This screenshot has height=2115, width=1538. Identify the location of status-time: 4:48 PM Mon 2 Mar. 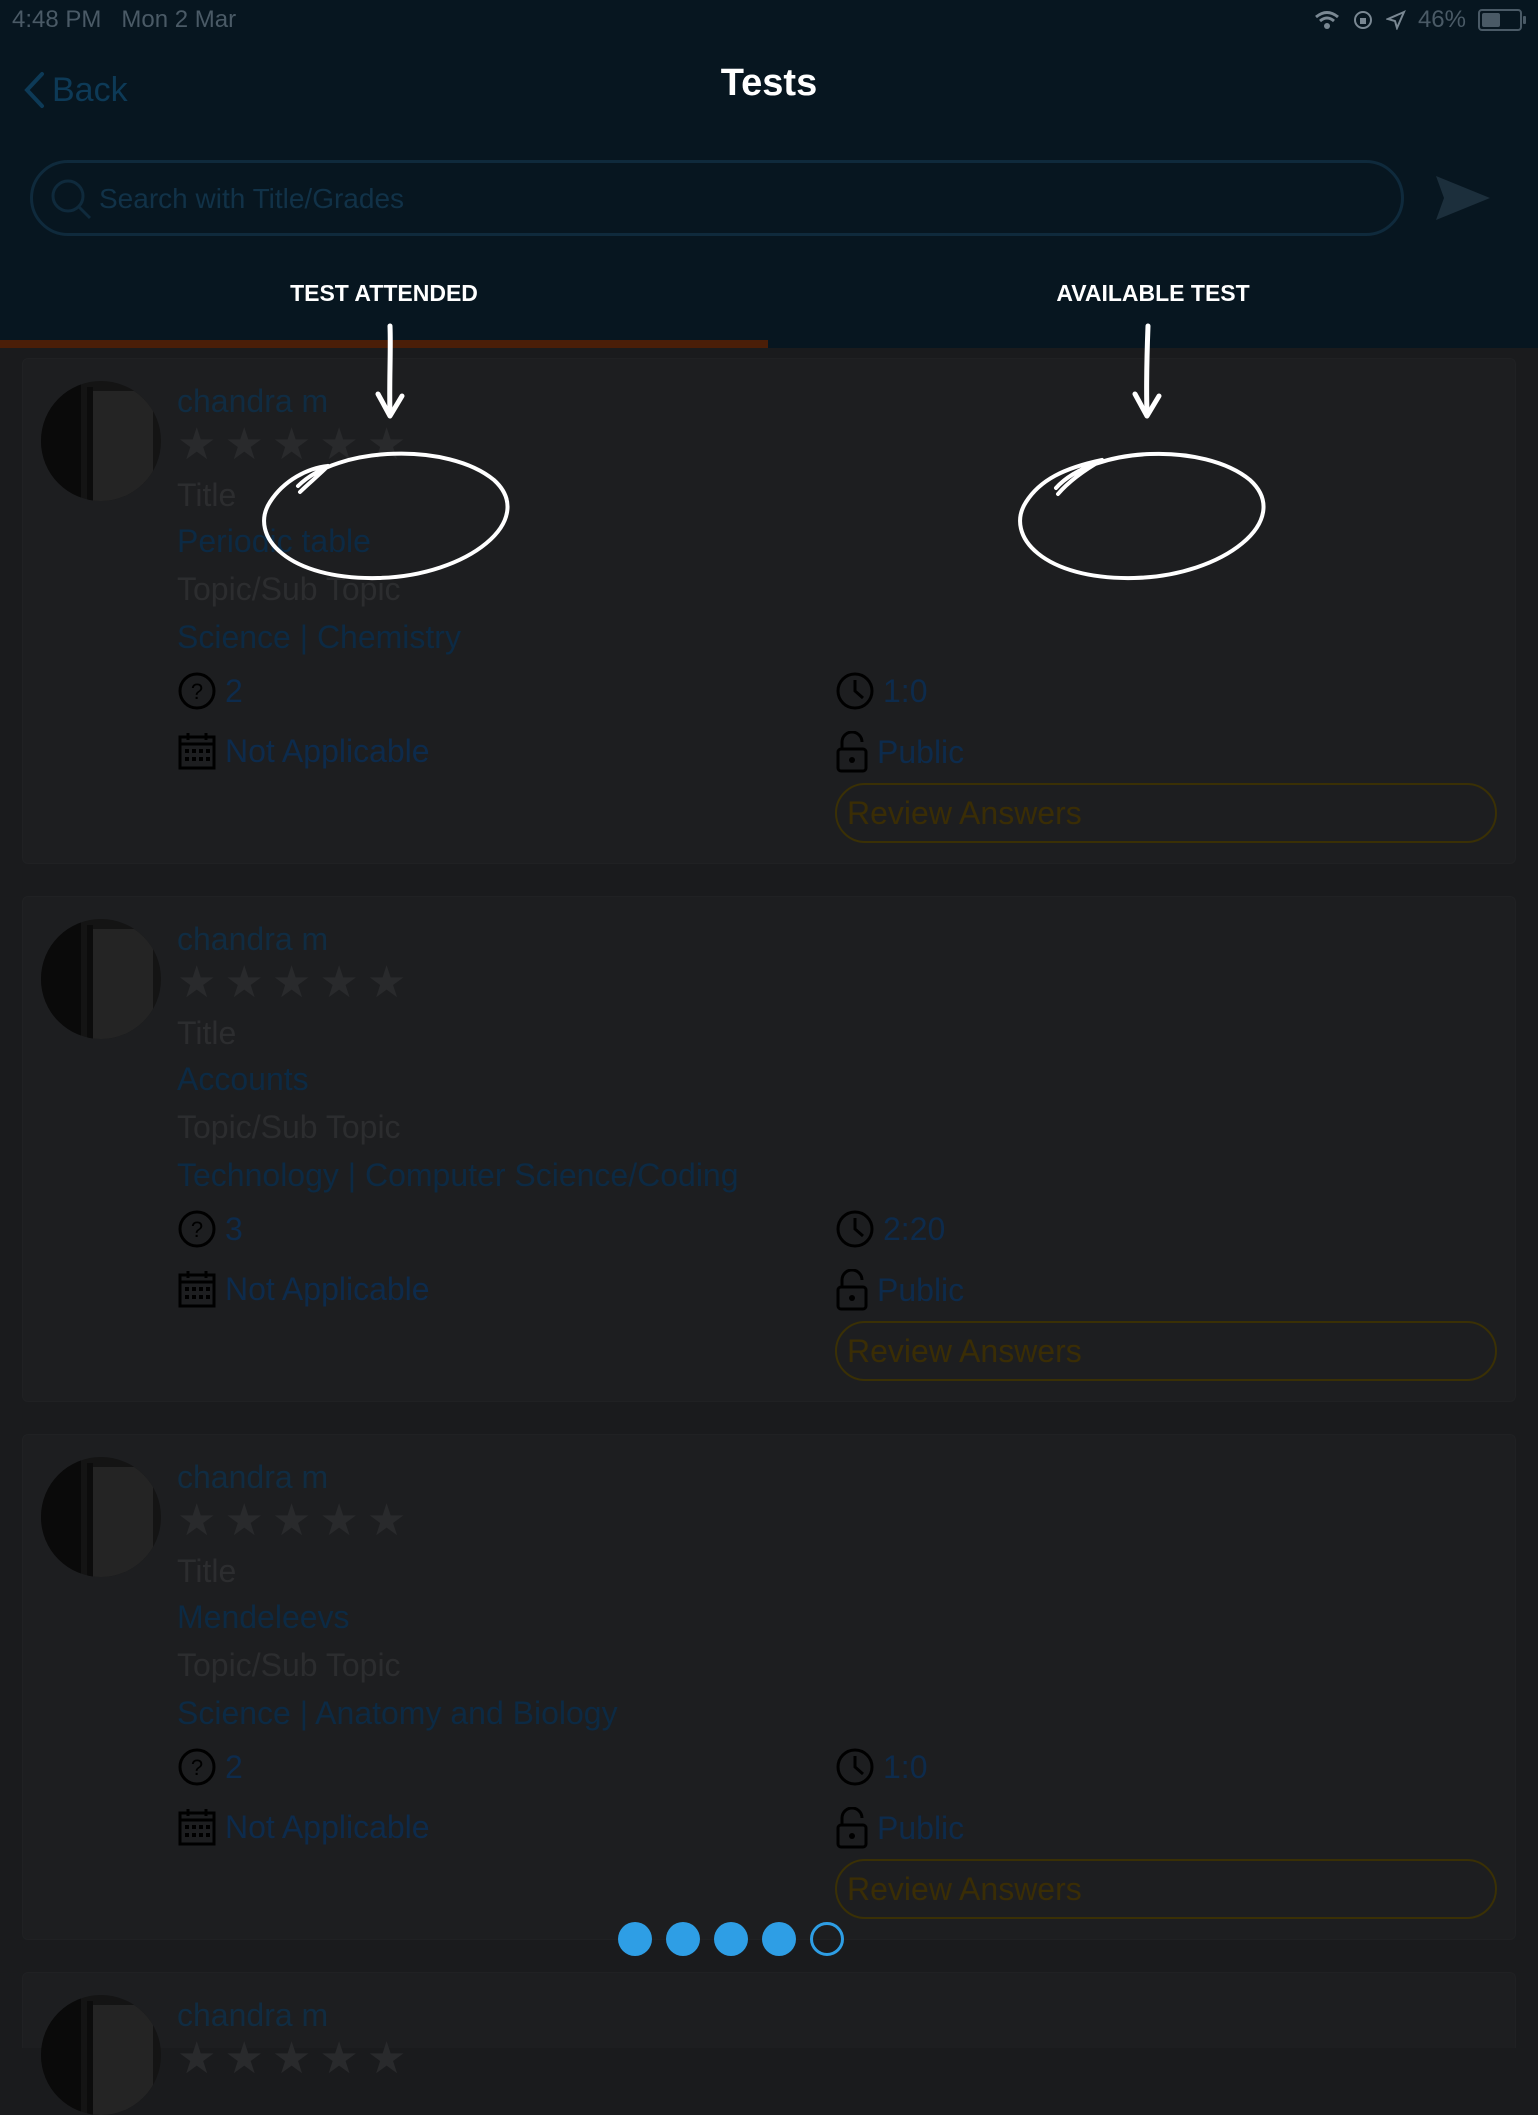
(124, 19).